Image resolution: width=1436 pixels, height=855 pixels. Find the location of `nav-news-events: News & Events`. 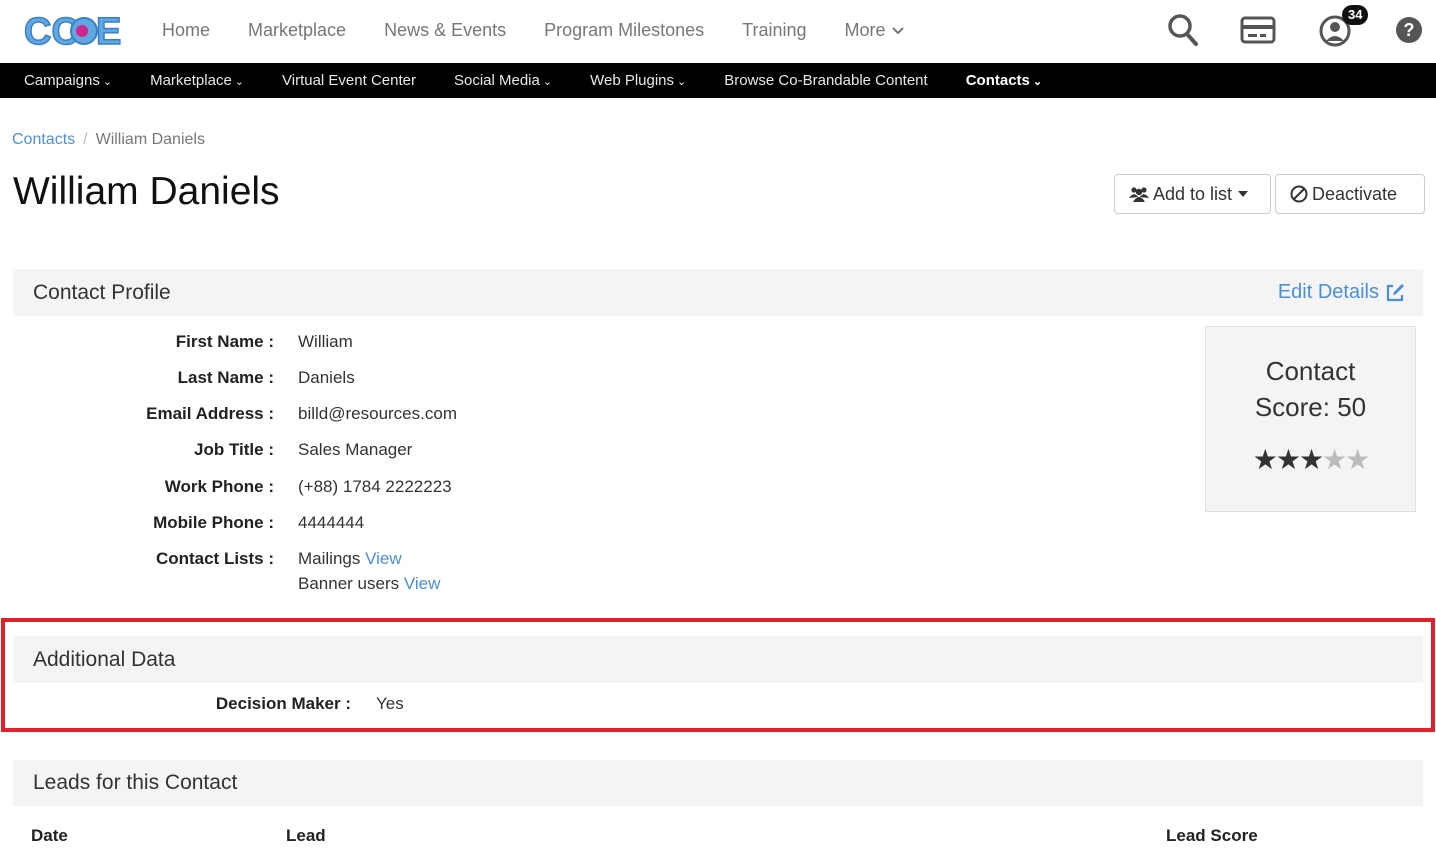

nav-news-events: News & Events is located at coordinates (445, 30).